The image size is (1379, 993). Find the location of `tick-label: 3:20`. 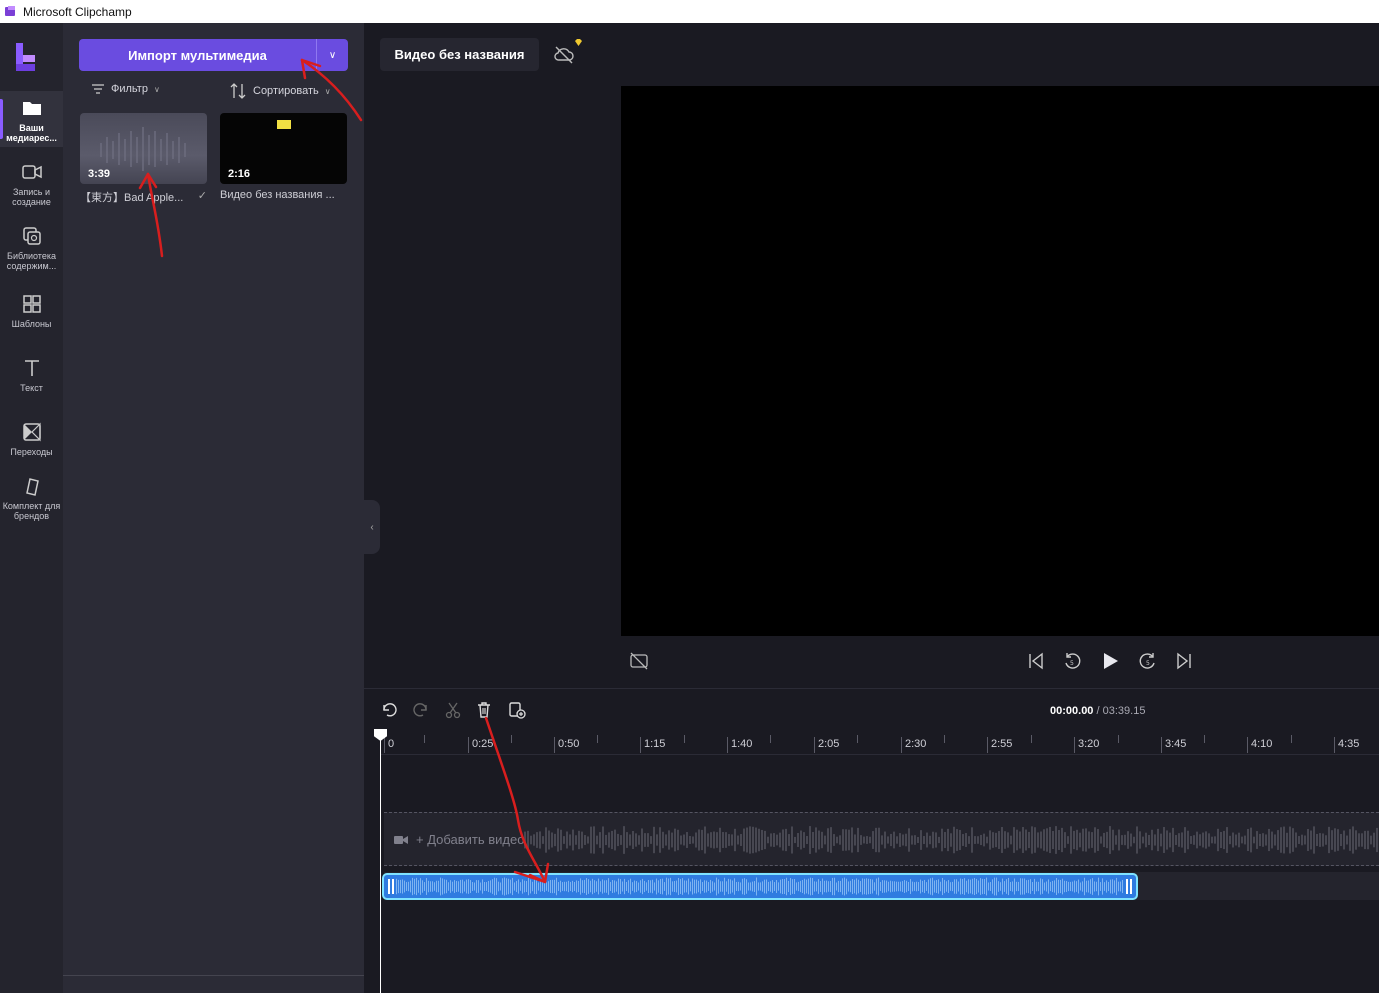

tick-label: 3:20 is located at coordinates (1086, 745).